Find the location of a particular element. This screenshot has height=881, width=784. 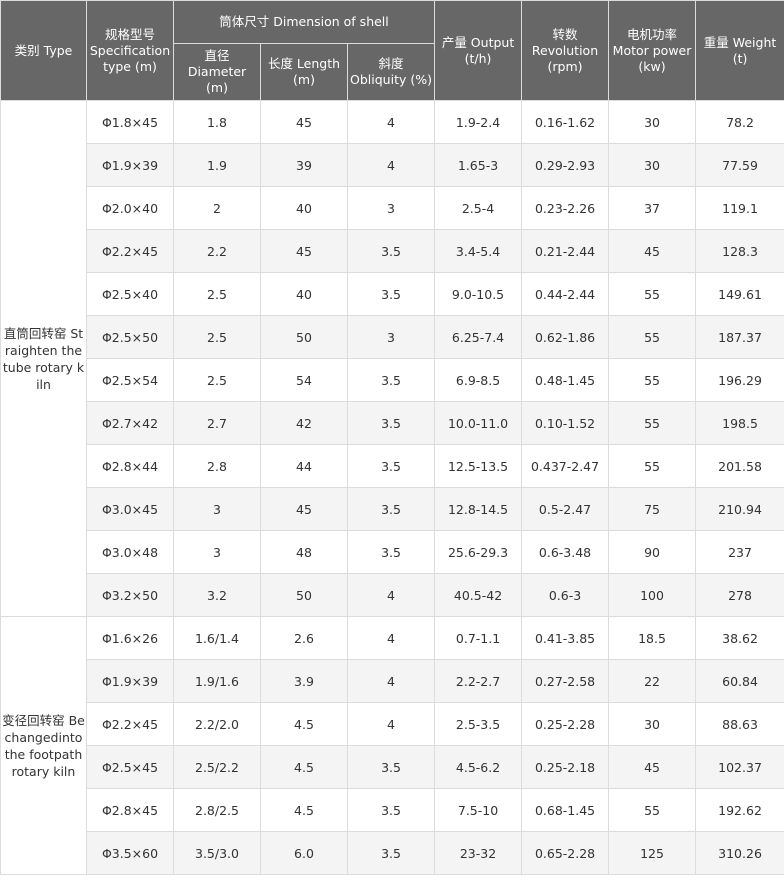

output-cell: 40.5-42 is located at coordinates (478, 595).